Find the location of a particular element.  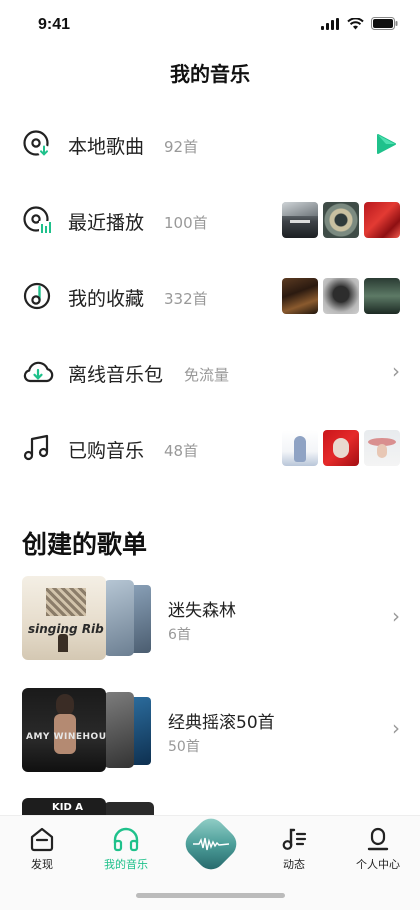

menu-label-offline: 离线音乐包 is located at coordinates (116, 375).